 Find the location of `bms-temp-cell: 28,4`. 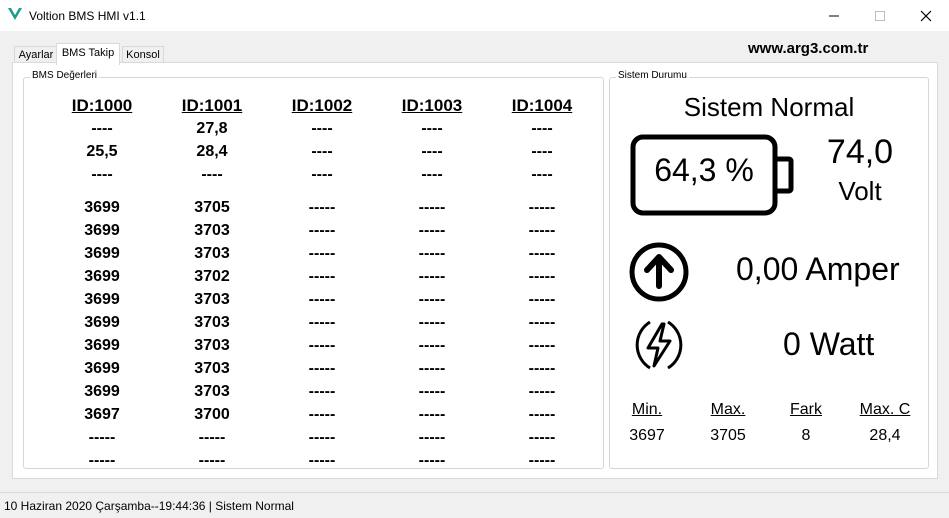

bms-temp-cell: 28,4 is located at coordinates (212, 151).